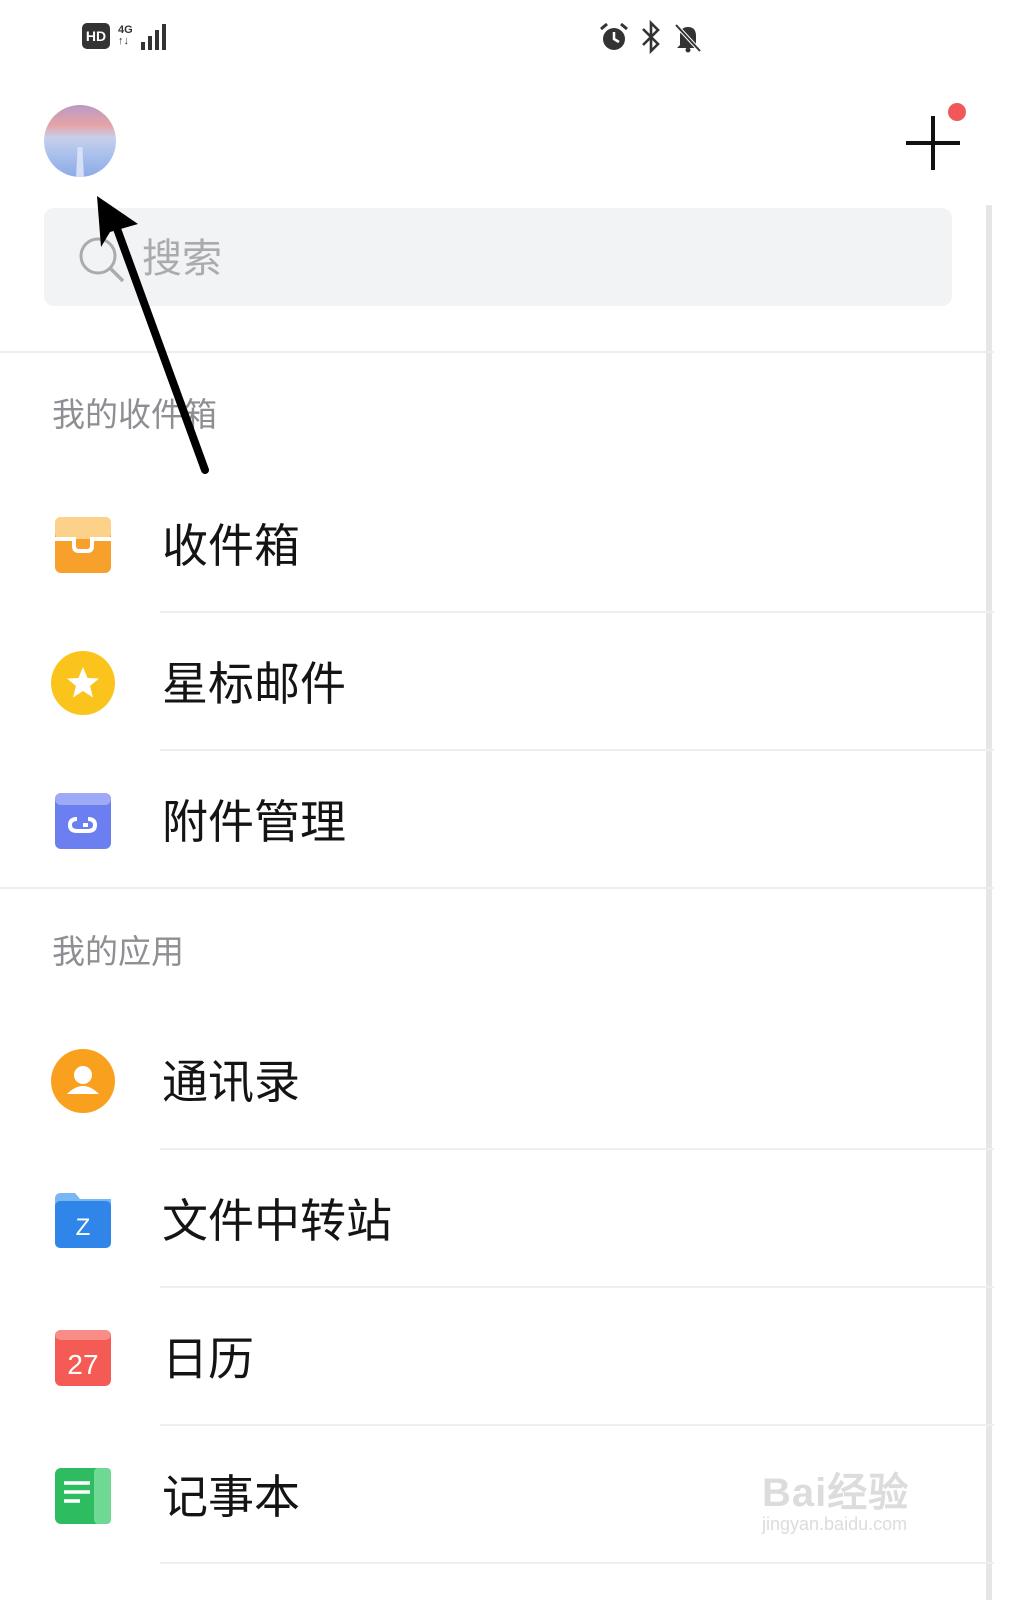  I want to click on search-icon, so click(102, 260).